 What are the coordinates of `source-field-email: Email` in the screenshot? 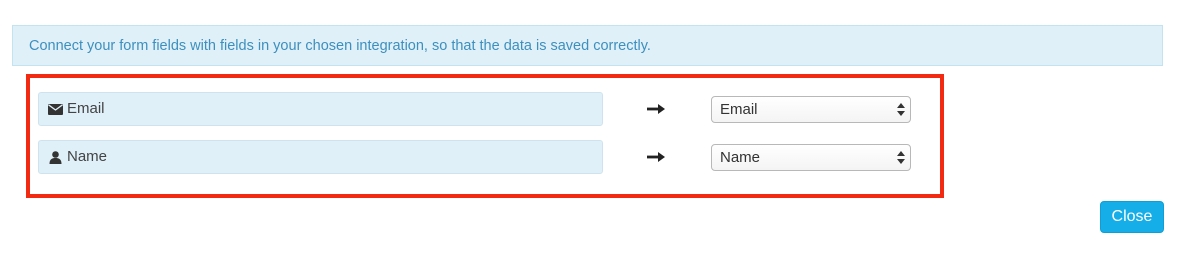 It's located at (320, 109).